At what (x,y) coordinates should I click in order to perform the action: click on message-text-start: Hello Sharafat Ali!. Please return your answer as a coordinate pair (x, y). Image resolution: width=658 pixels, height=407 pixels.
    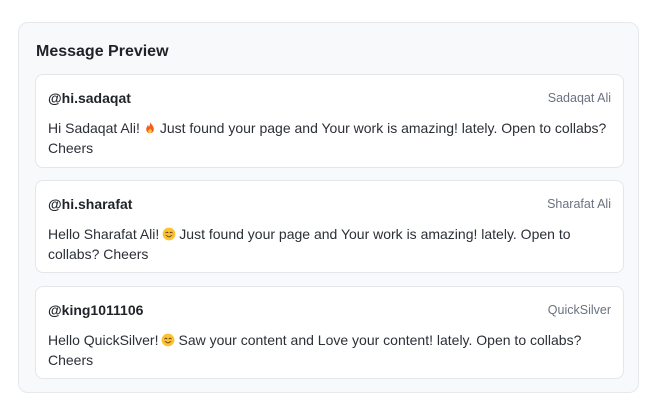
    Looking at the image, I should click on (104, 234).